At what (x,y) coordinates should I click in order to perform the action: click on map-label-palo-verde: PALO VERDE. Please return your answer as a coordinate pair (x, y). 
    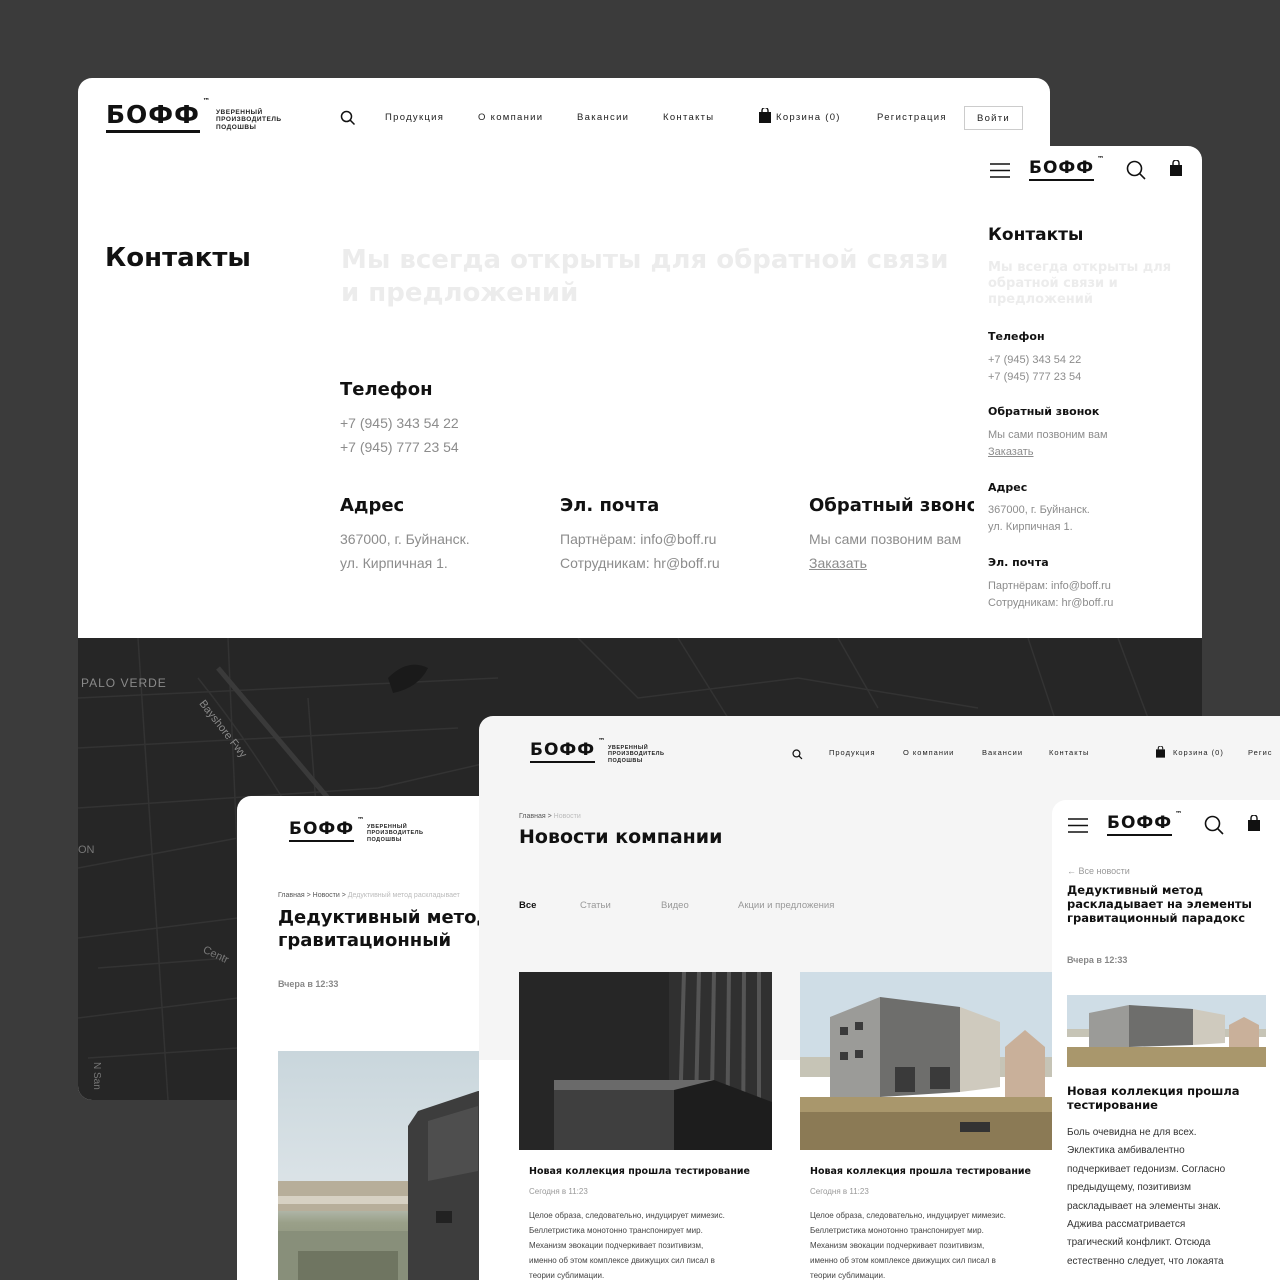
    Looking at the image, I should click on (124, 683).